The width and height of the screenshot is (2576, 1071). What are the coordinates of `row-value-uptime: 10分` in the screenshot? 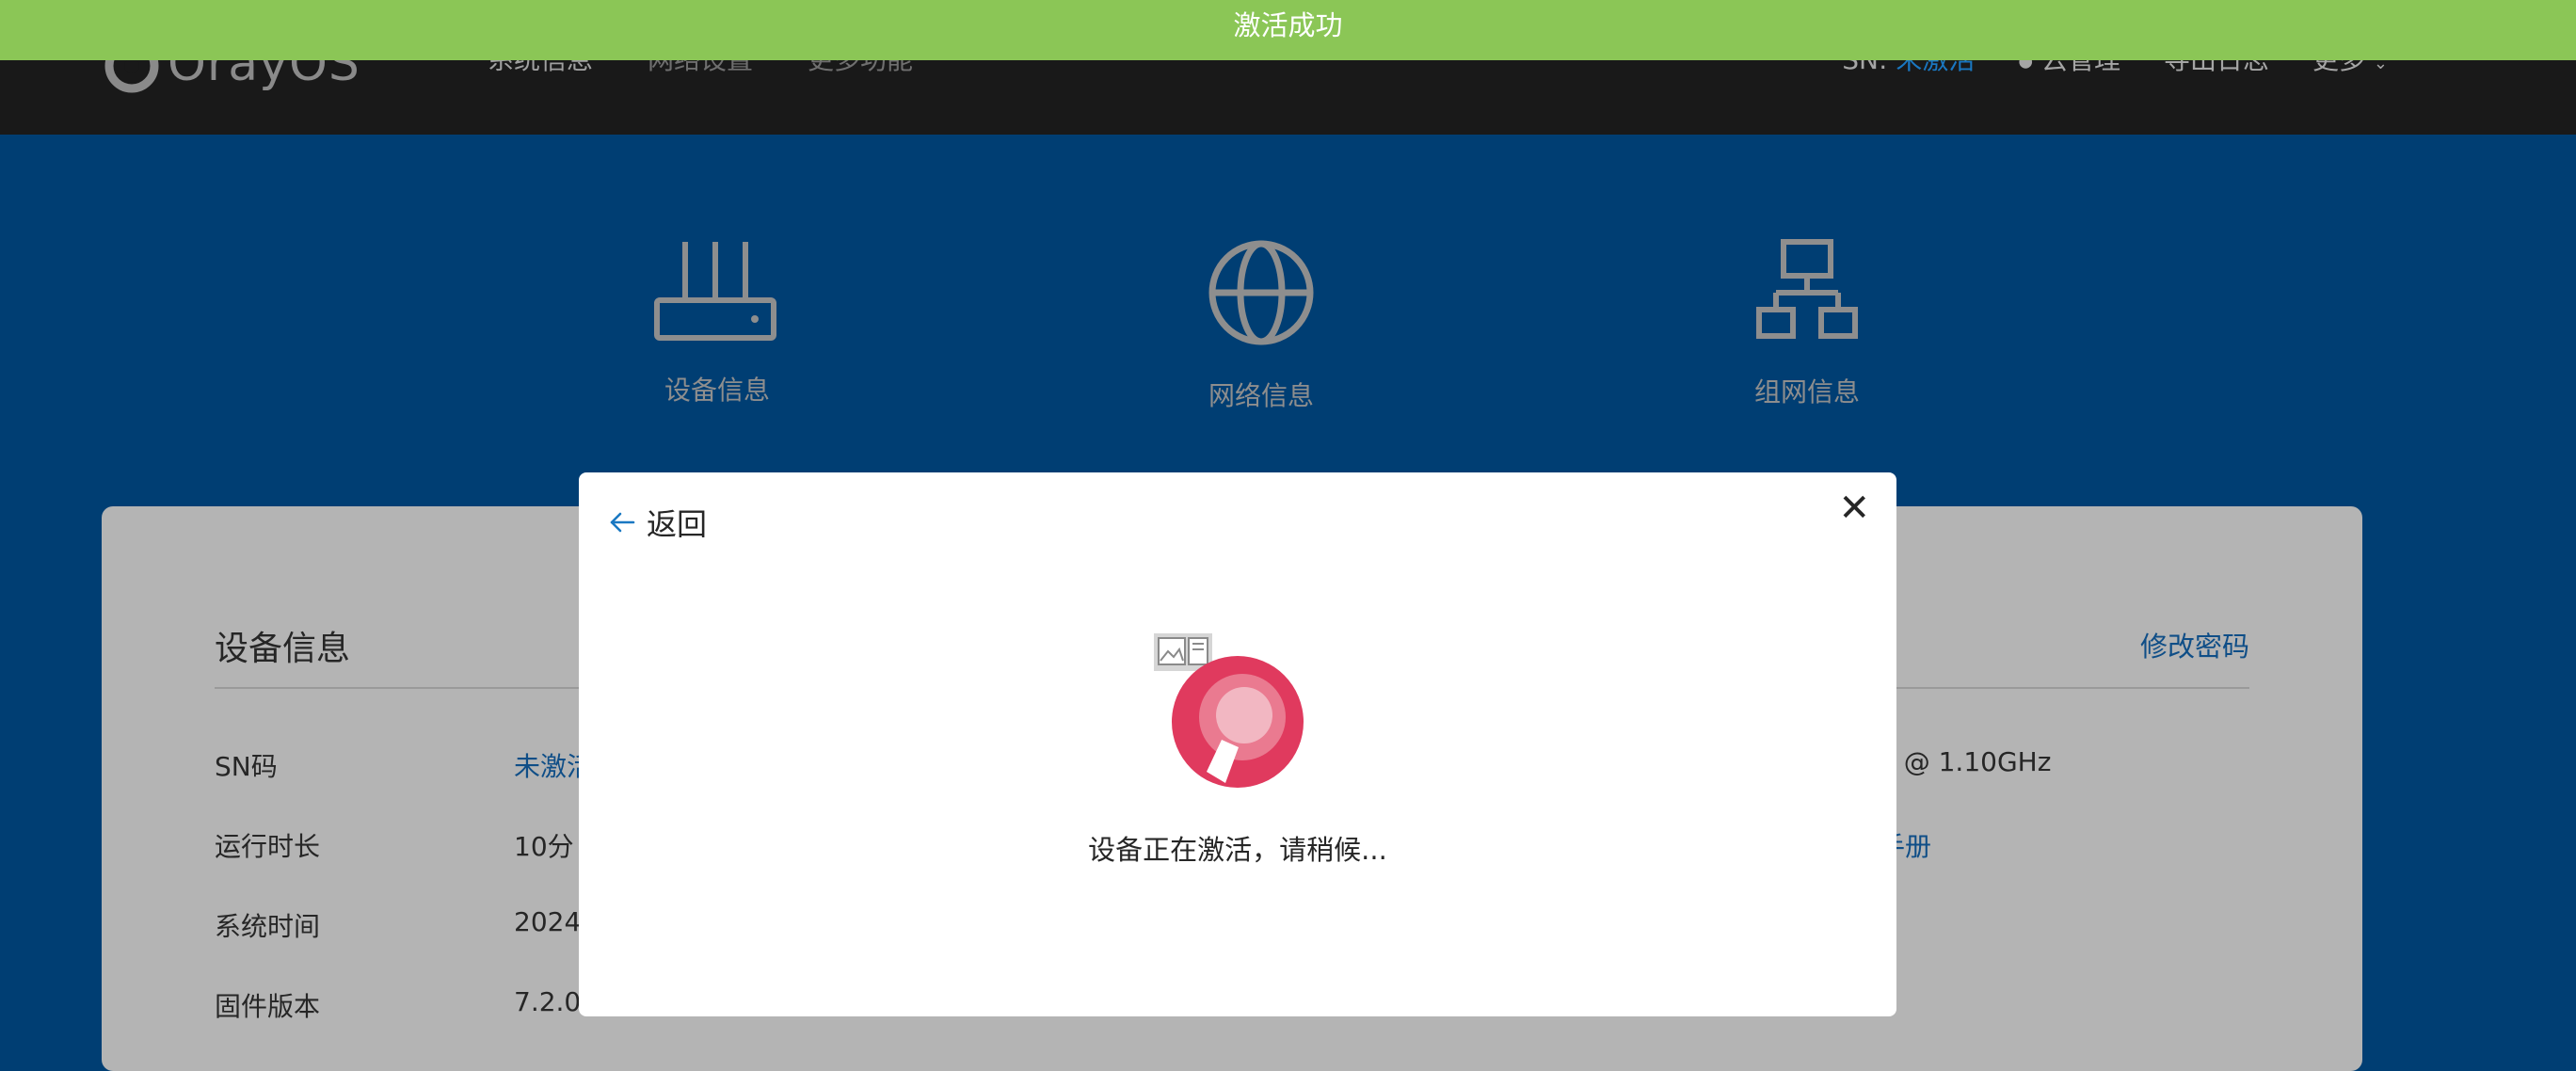 It's located at (544, 846).